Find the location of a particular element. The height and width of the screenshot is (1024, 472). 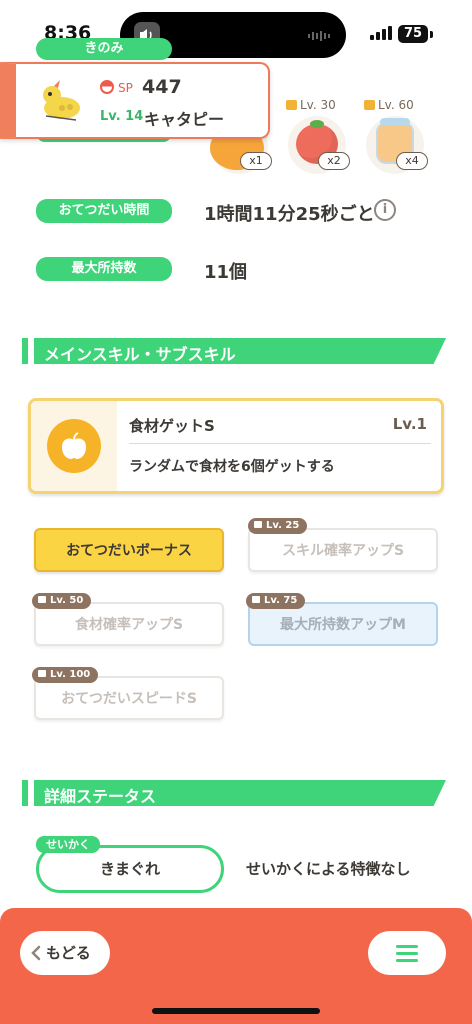

ingredient-lock-level: Lv. 60 is located at coordinates (396, 105).